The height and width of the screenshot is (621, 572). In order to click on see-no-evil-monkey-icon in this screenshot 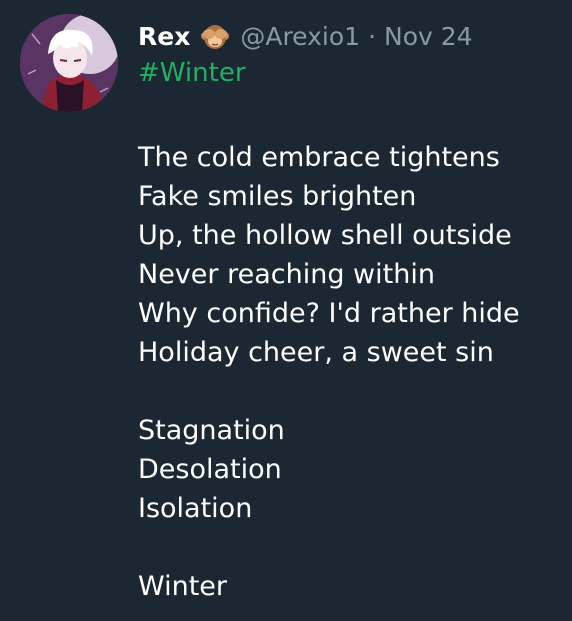, I will do `click(215, 36)`.